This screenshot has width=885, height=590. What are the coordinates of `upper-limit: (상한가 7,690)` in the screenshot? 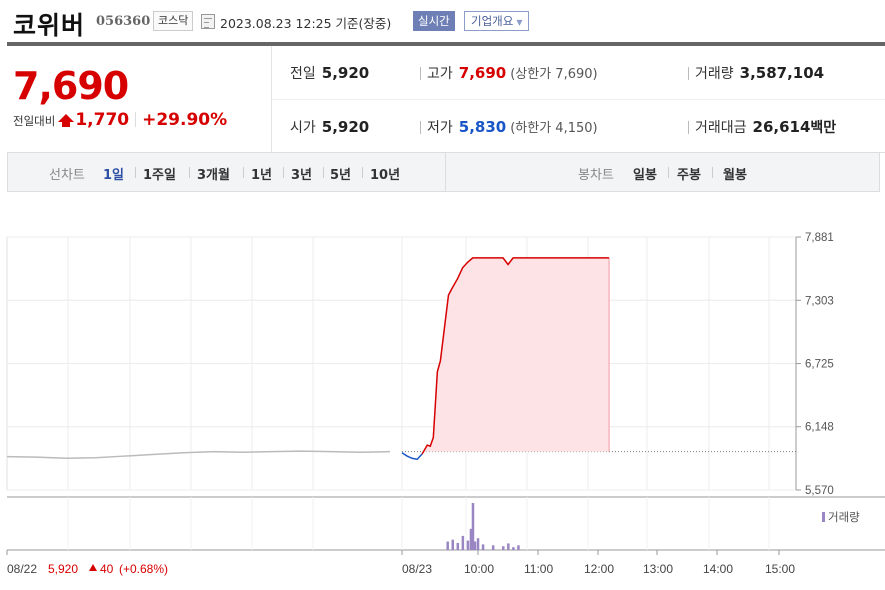 It's located at (554, 74).